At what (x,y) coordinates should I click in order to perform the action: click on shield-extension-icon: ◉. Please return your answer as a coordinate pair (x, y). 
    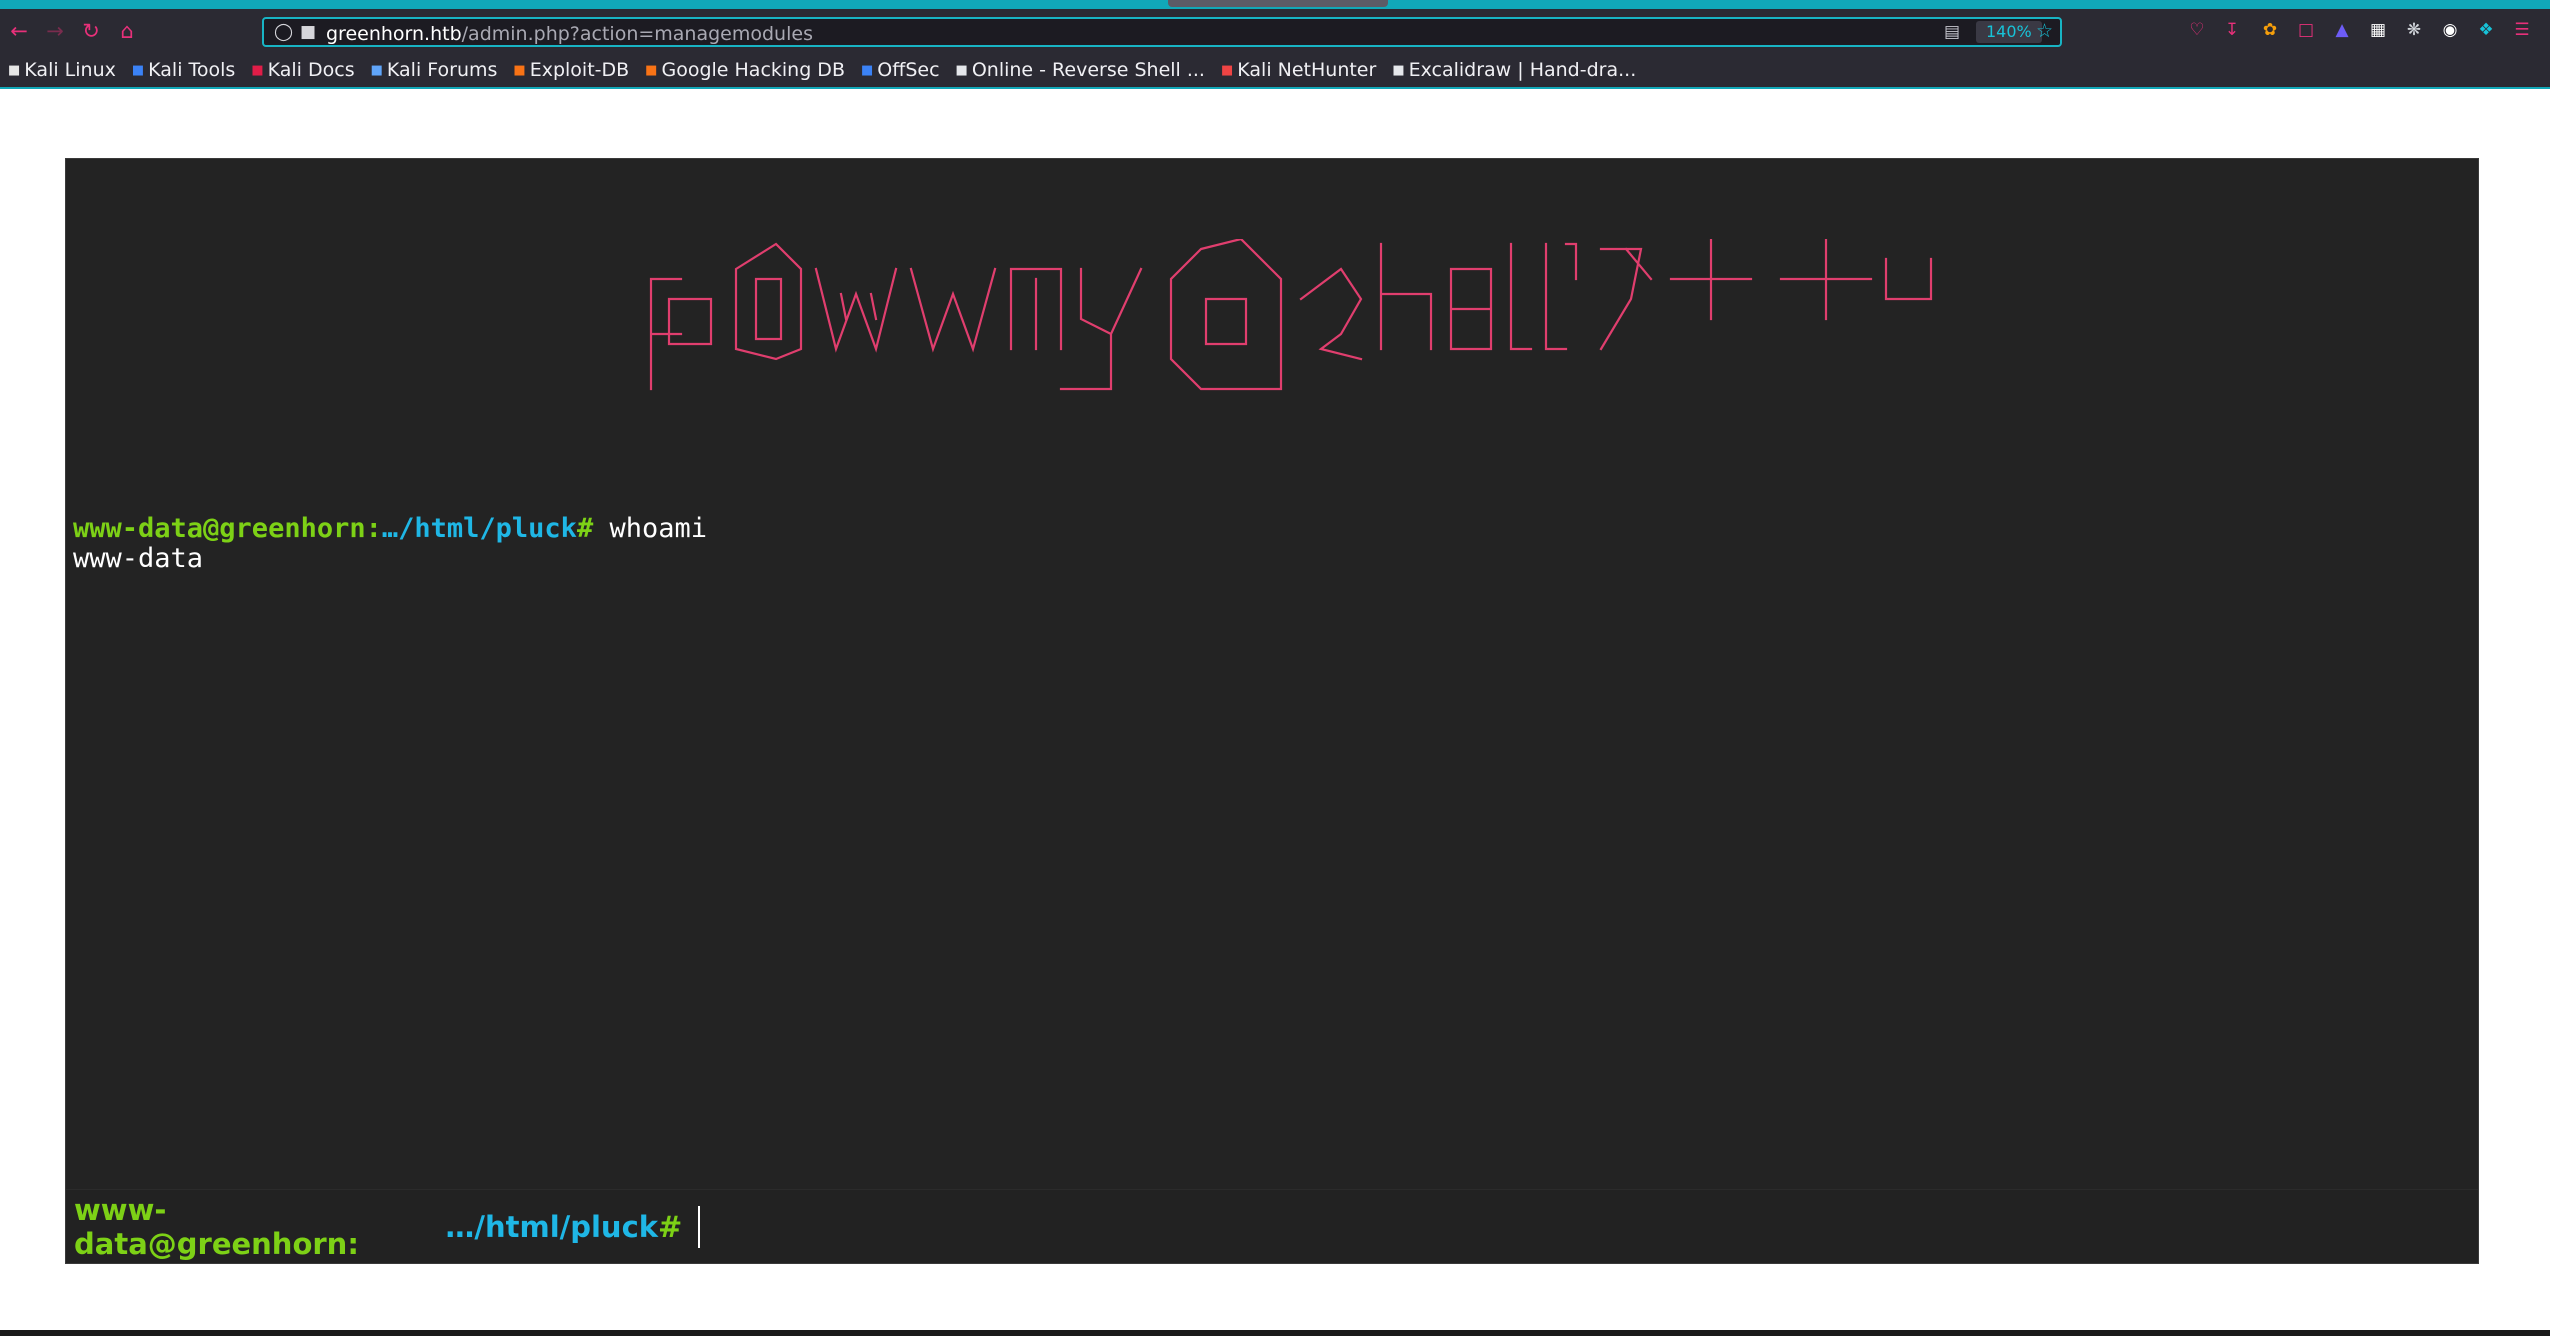
    Looking at the image, I should click on (2450, 30).